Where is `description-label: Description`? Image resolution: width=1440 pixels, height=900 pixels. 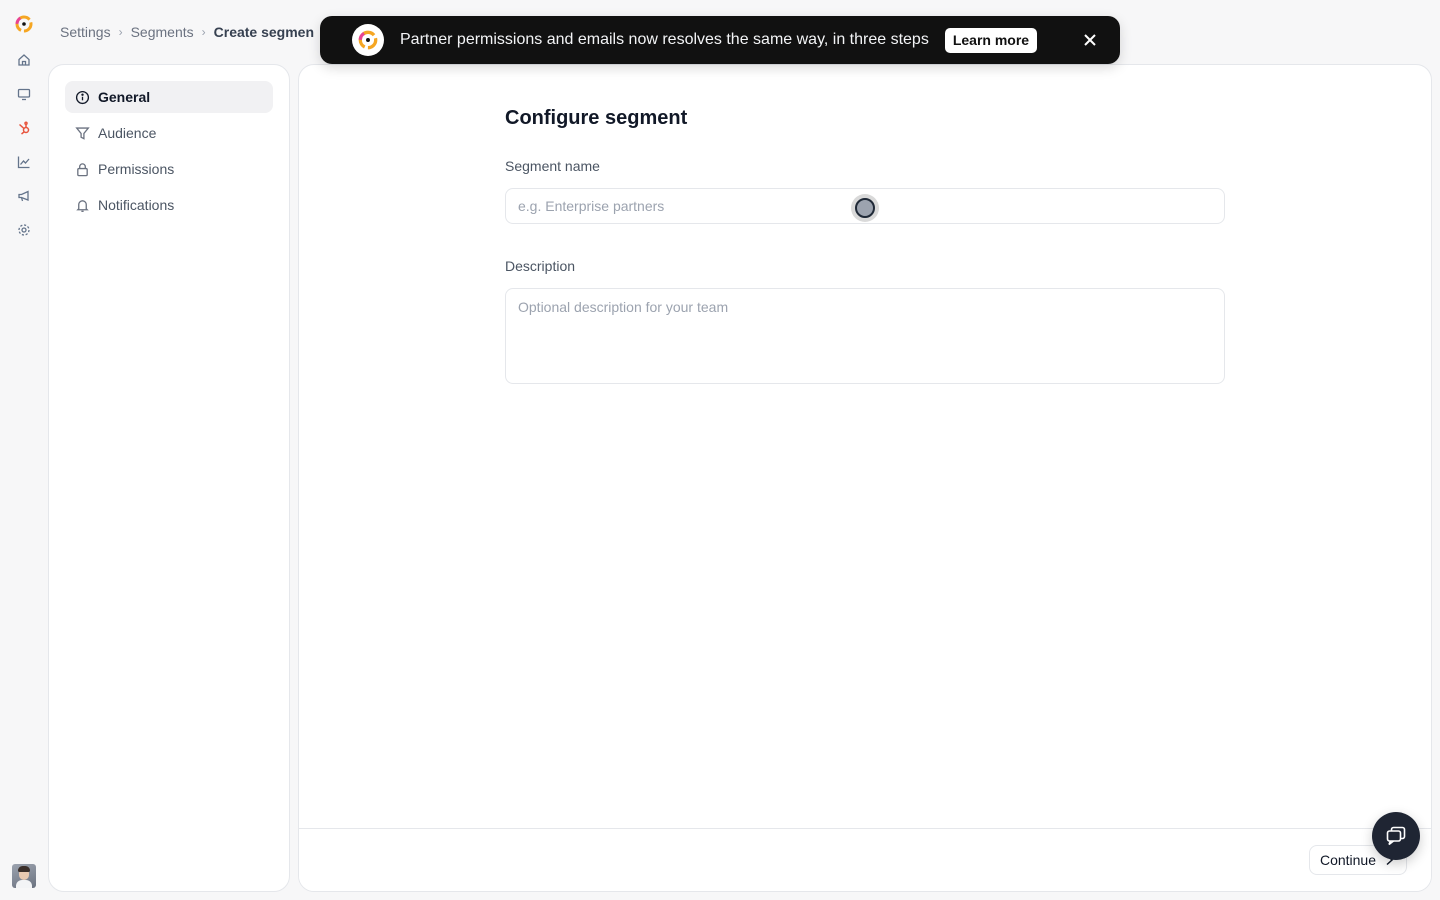 description-label: Description is located at coordinates (540, 266).